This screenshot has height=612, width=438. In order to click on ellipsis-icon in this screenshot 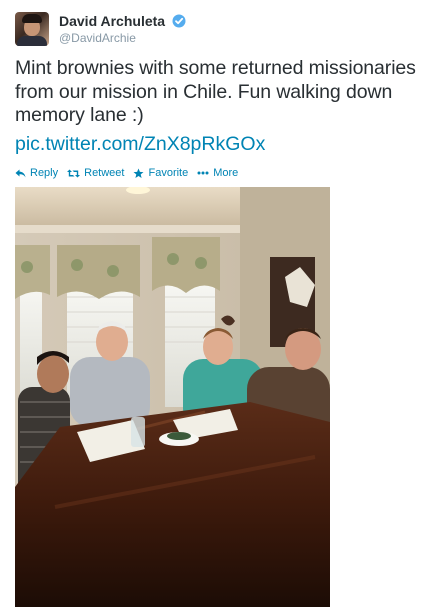, I will do `click(203, 173)`.